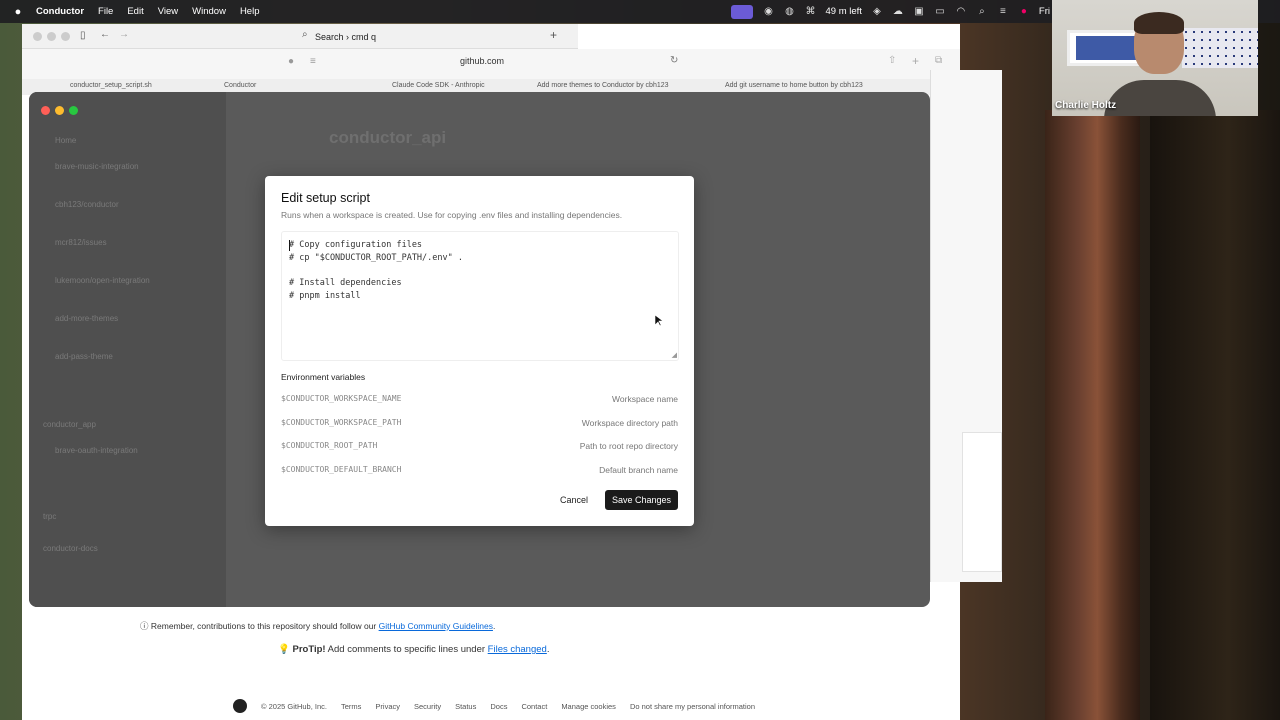 The width and height of the screenshot is (1280, 720). I want to click on reader-icon: ≡, so click(313, 61).